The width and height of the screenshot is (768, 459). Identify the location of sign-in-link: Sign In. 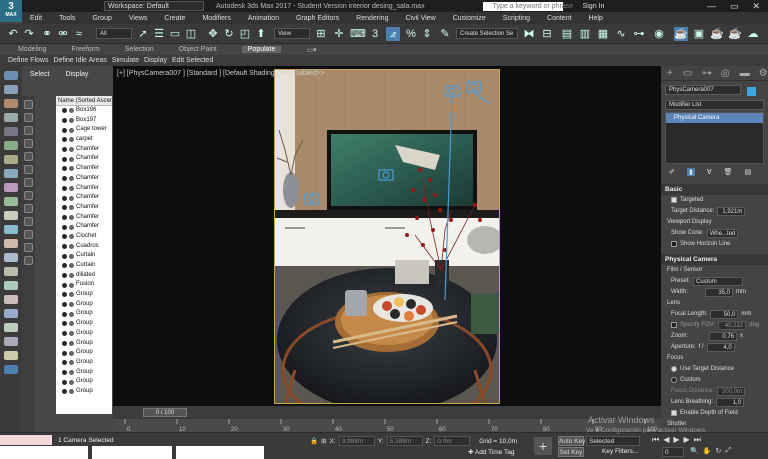
(594, 6).